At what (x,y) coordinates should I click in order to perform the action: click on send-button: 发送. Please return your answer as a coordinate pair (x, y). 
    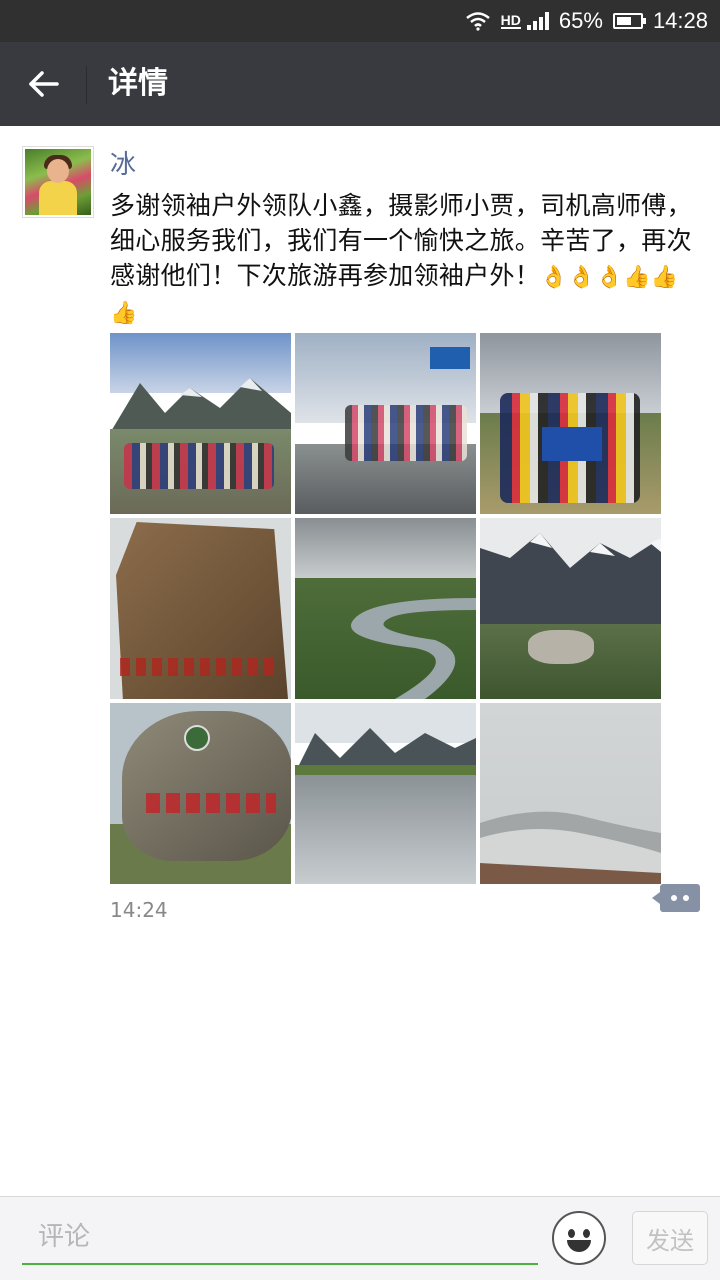
    Looking at the image, I should click on (670, 1238).